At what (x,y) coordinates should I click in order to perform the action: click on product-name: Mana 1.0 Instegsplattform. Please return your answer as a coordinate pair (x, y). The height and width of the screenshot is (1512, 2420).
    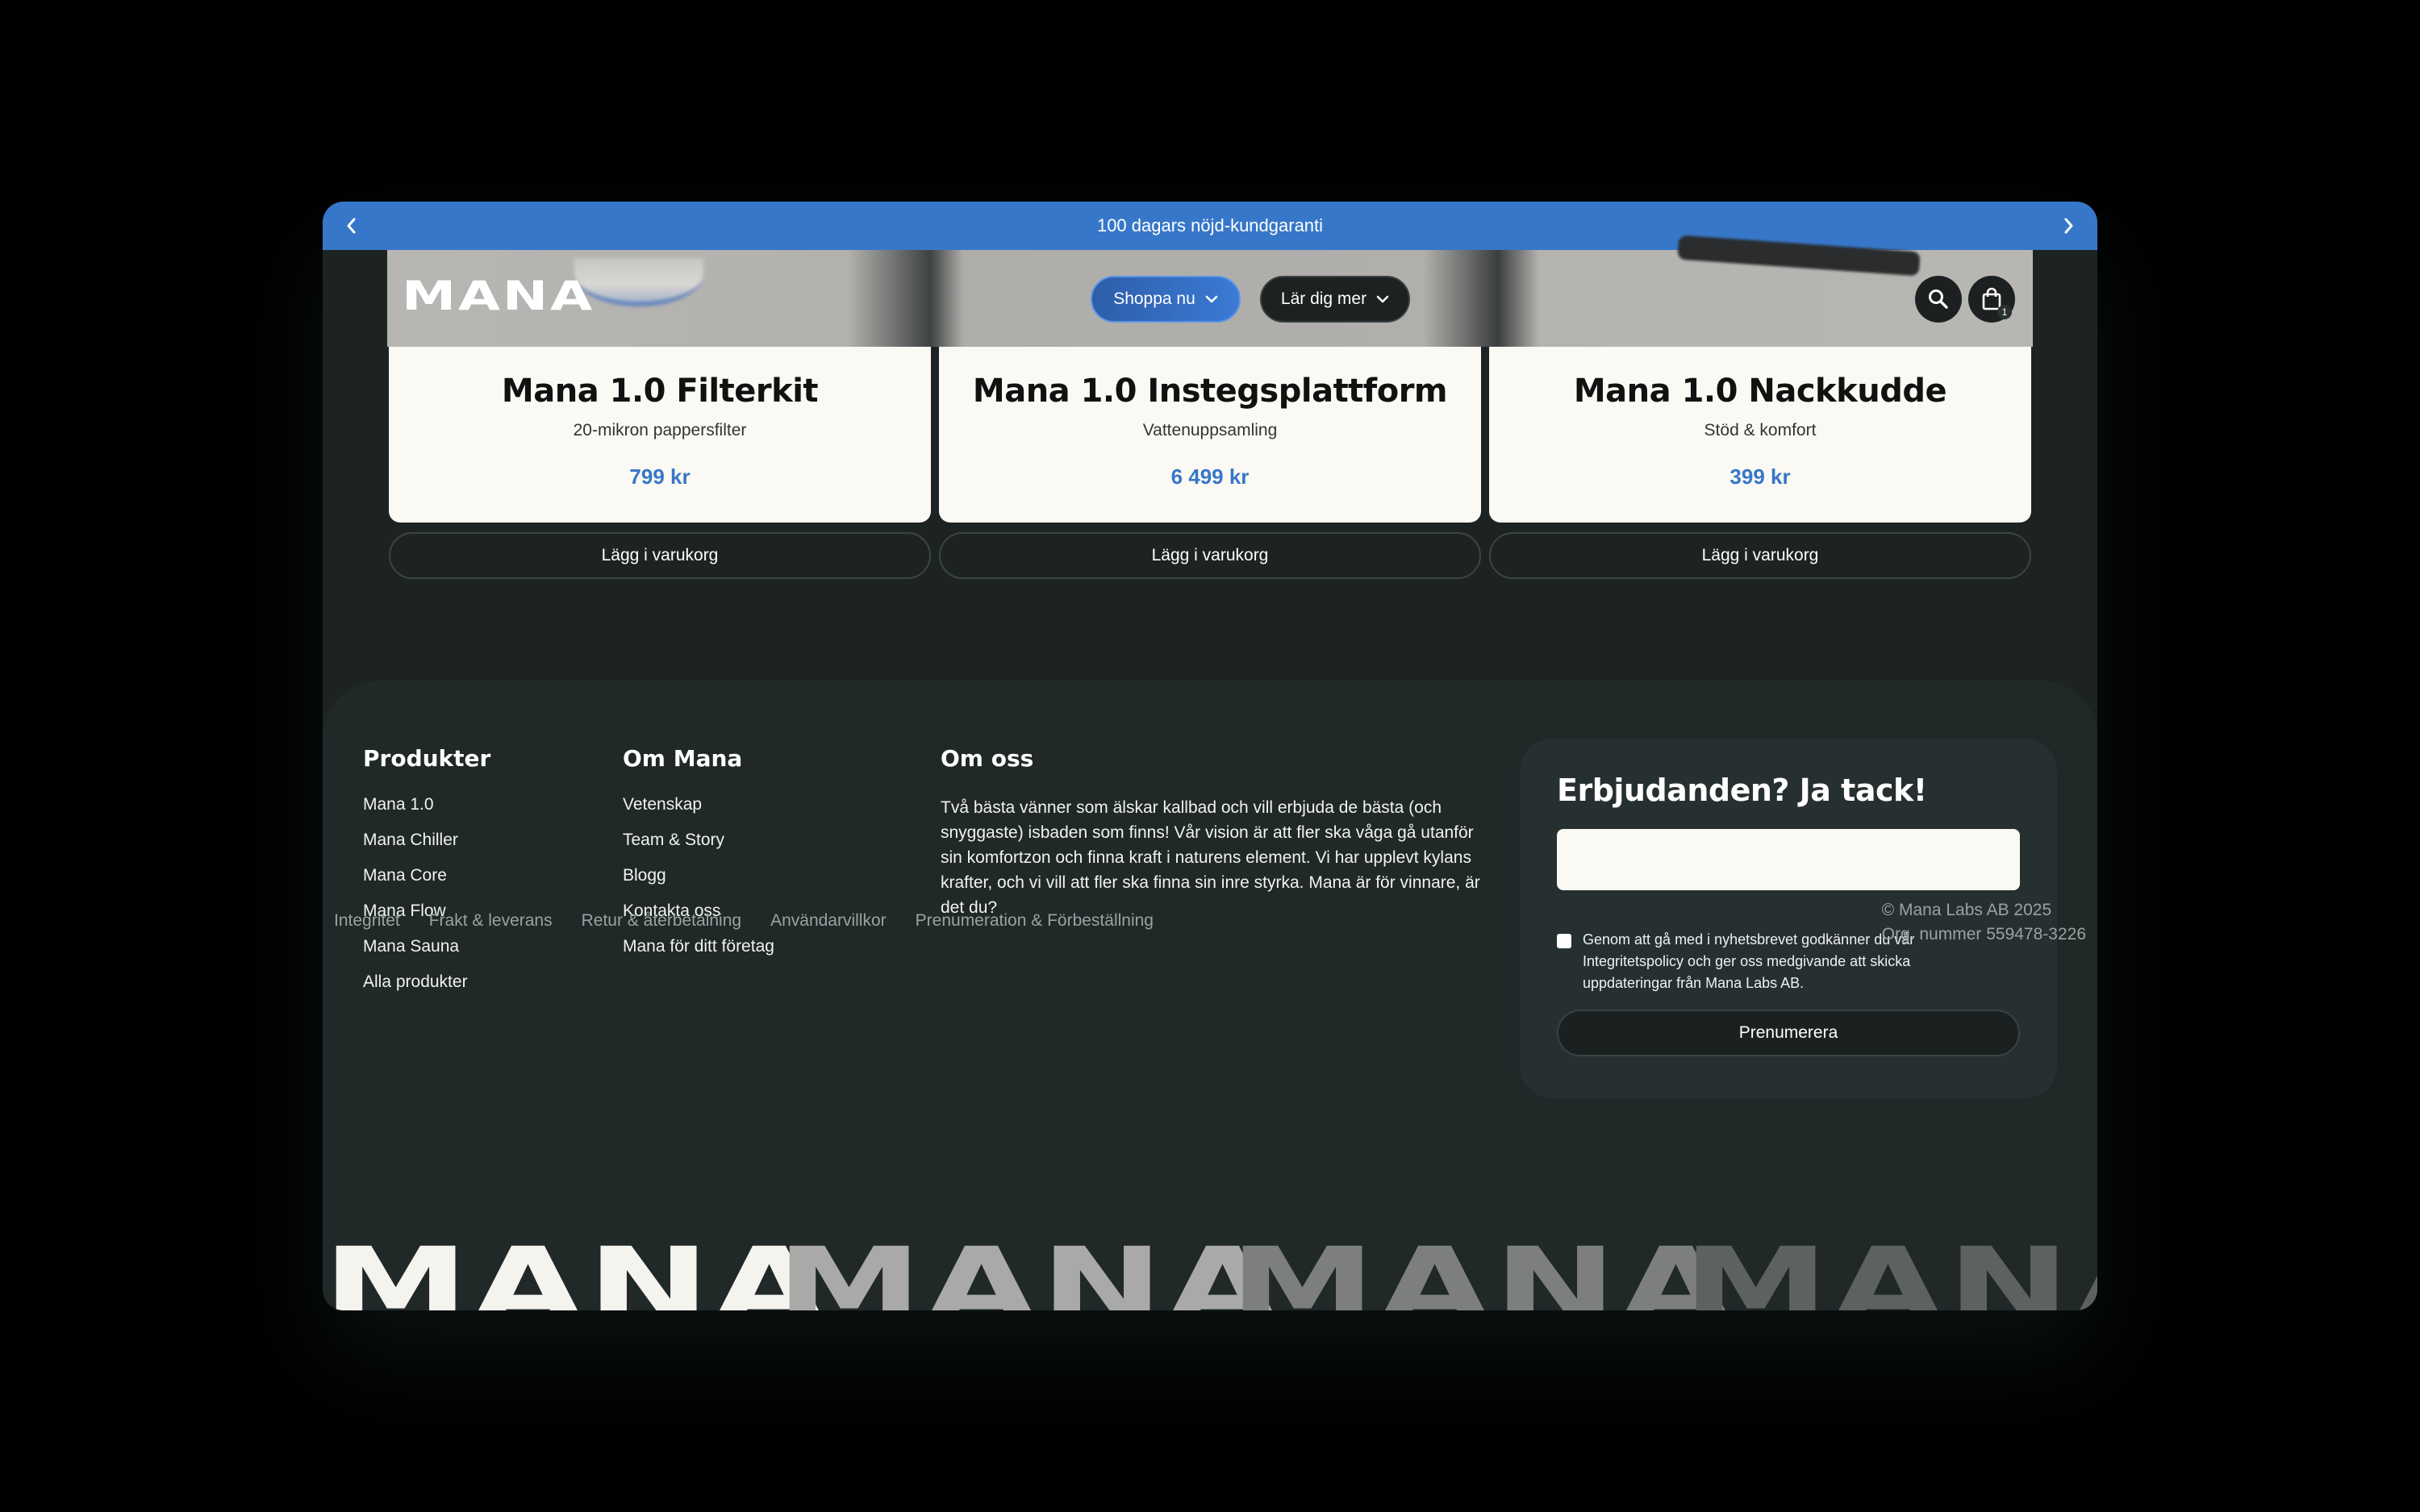
    Looking at the image, I should click on (1210, 391).